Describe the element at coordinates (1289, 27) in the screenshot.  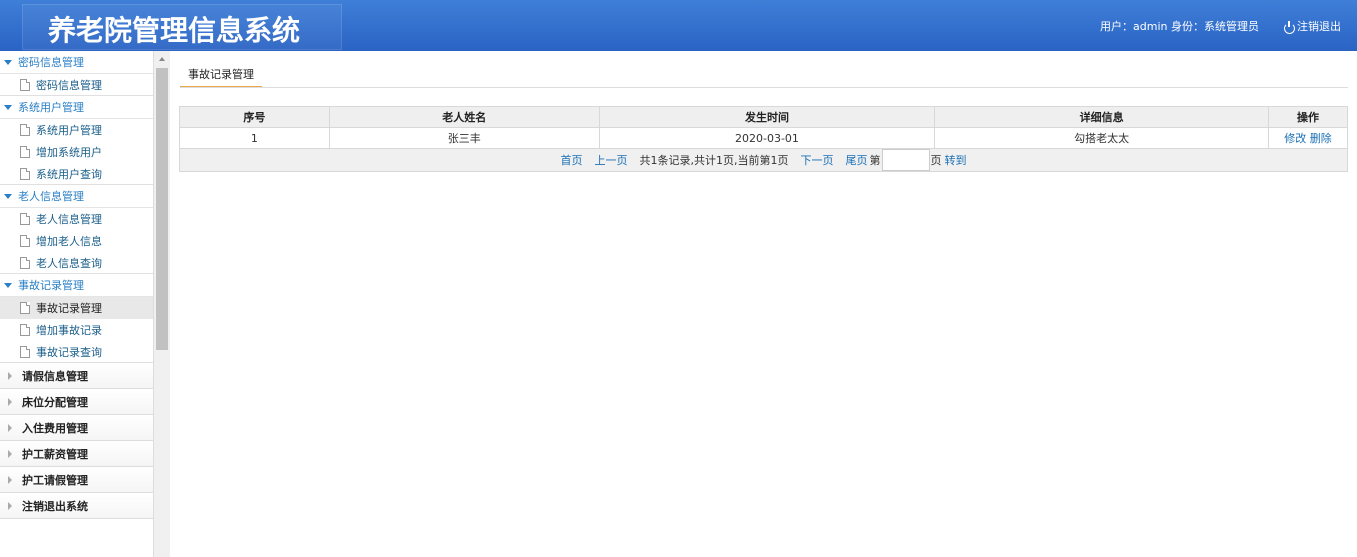
I see `power-icon` at that location.